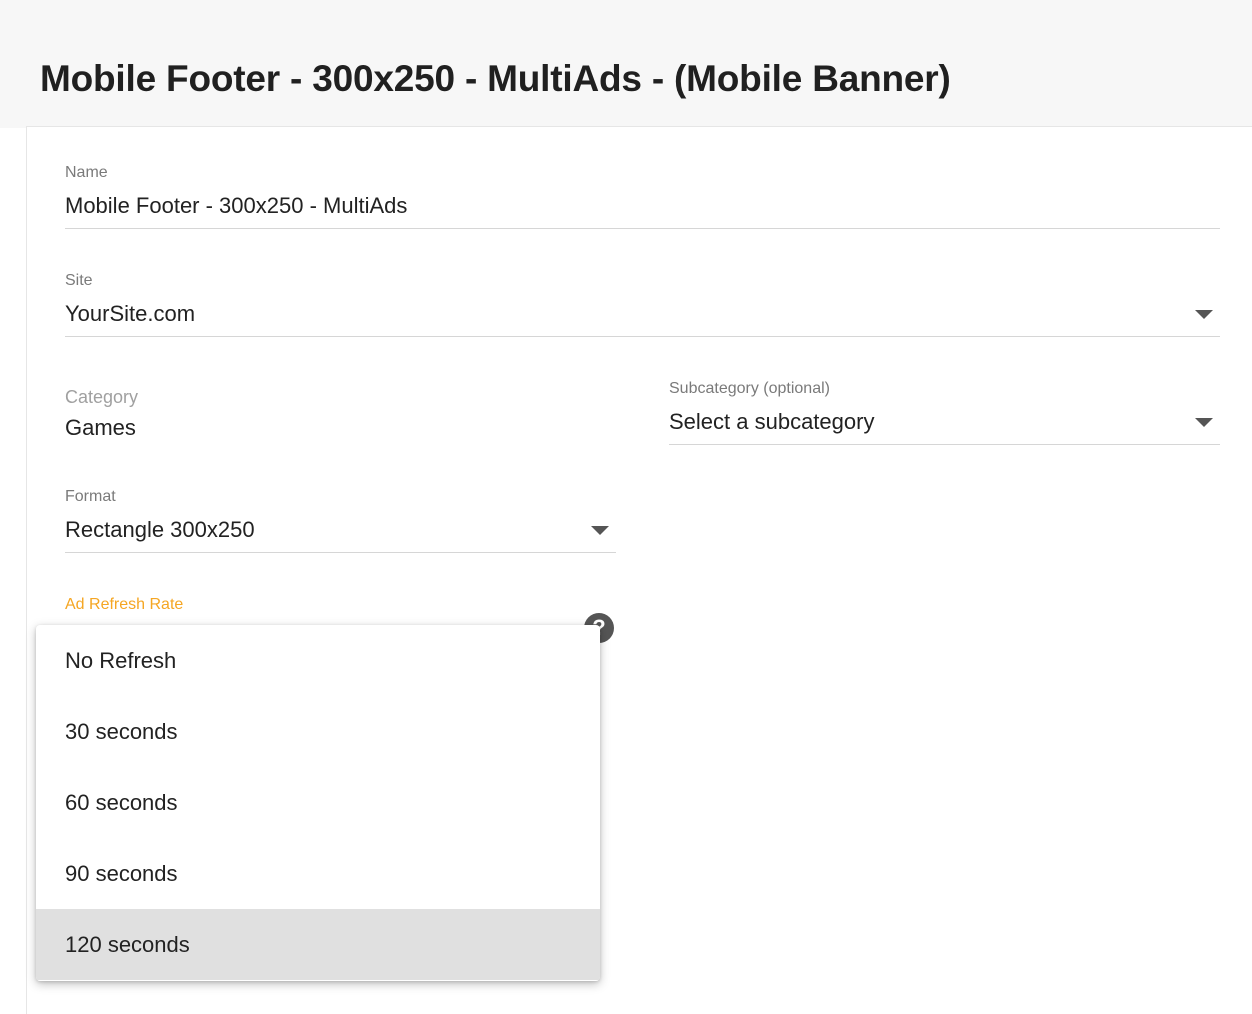  Describe the element at coordinates (102, 397) in the screenshot. I see `category-label: Category` at that location.